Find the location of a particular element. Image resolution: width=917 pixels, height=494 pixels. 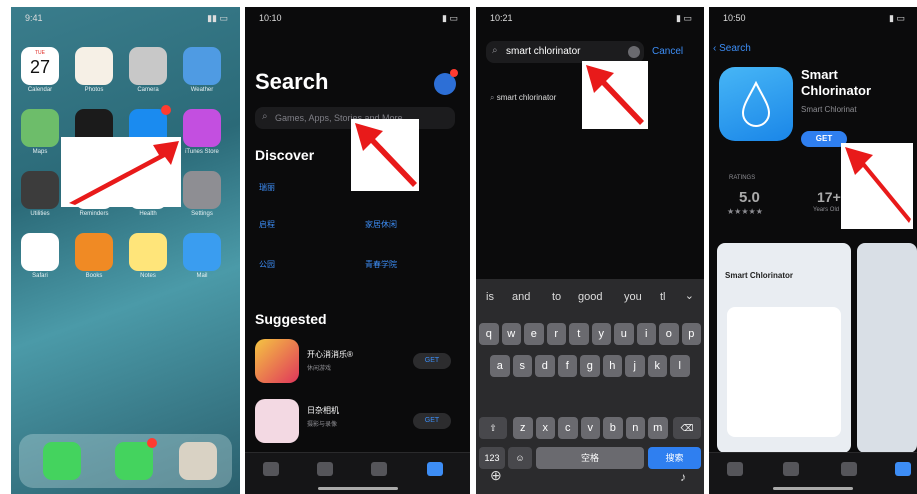

key-o: o is located at coordinates (669, 334).